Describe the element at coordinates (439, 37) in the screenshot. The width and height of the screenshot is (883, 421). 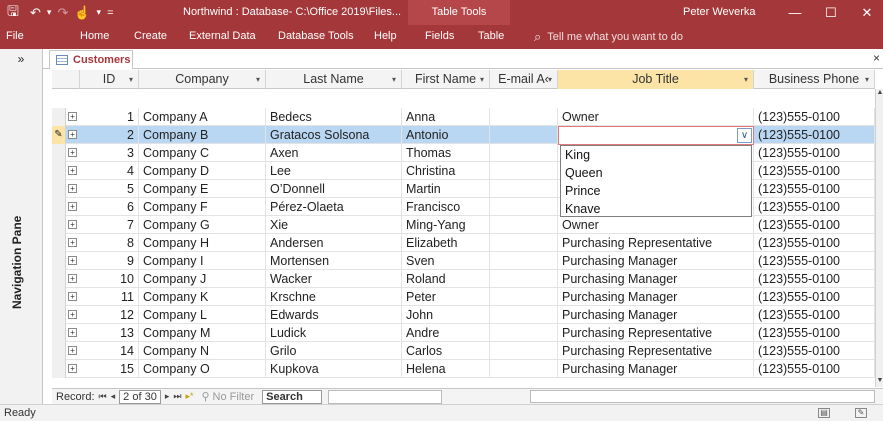
I see `tab-fields: Fields` at that location.